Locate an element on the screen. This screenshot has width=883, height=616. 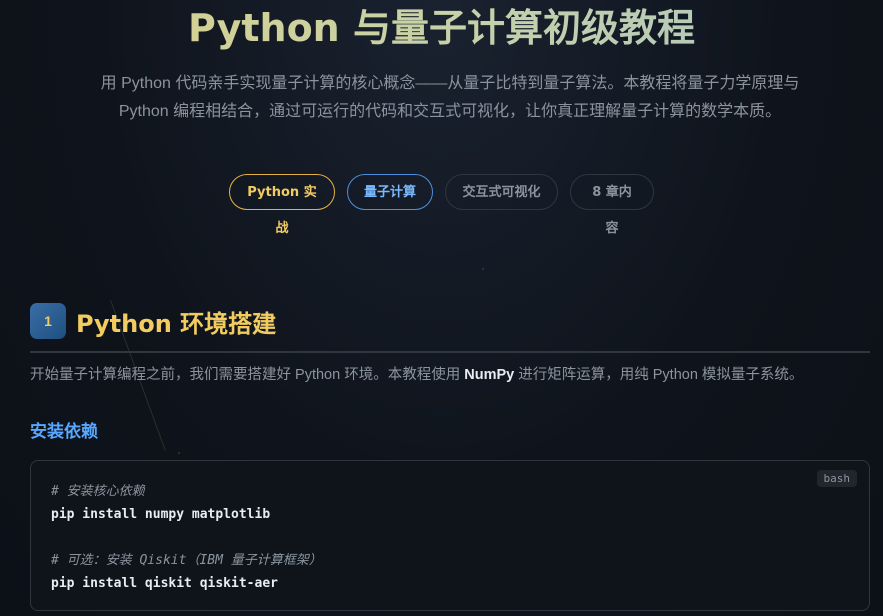
code-language-badge: bash is located at coordinates (836, 478).